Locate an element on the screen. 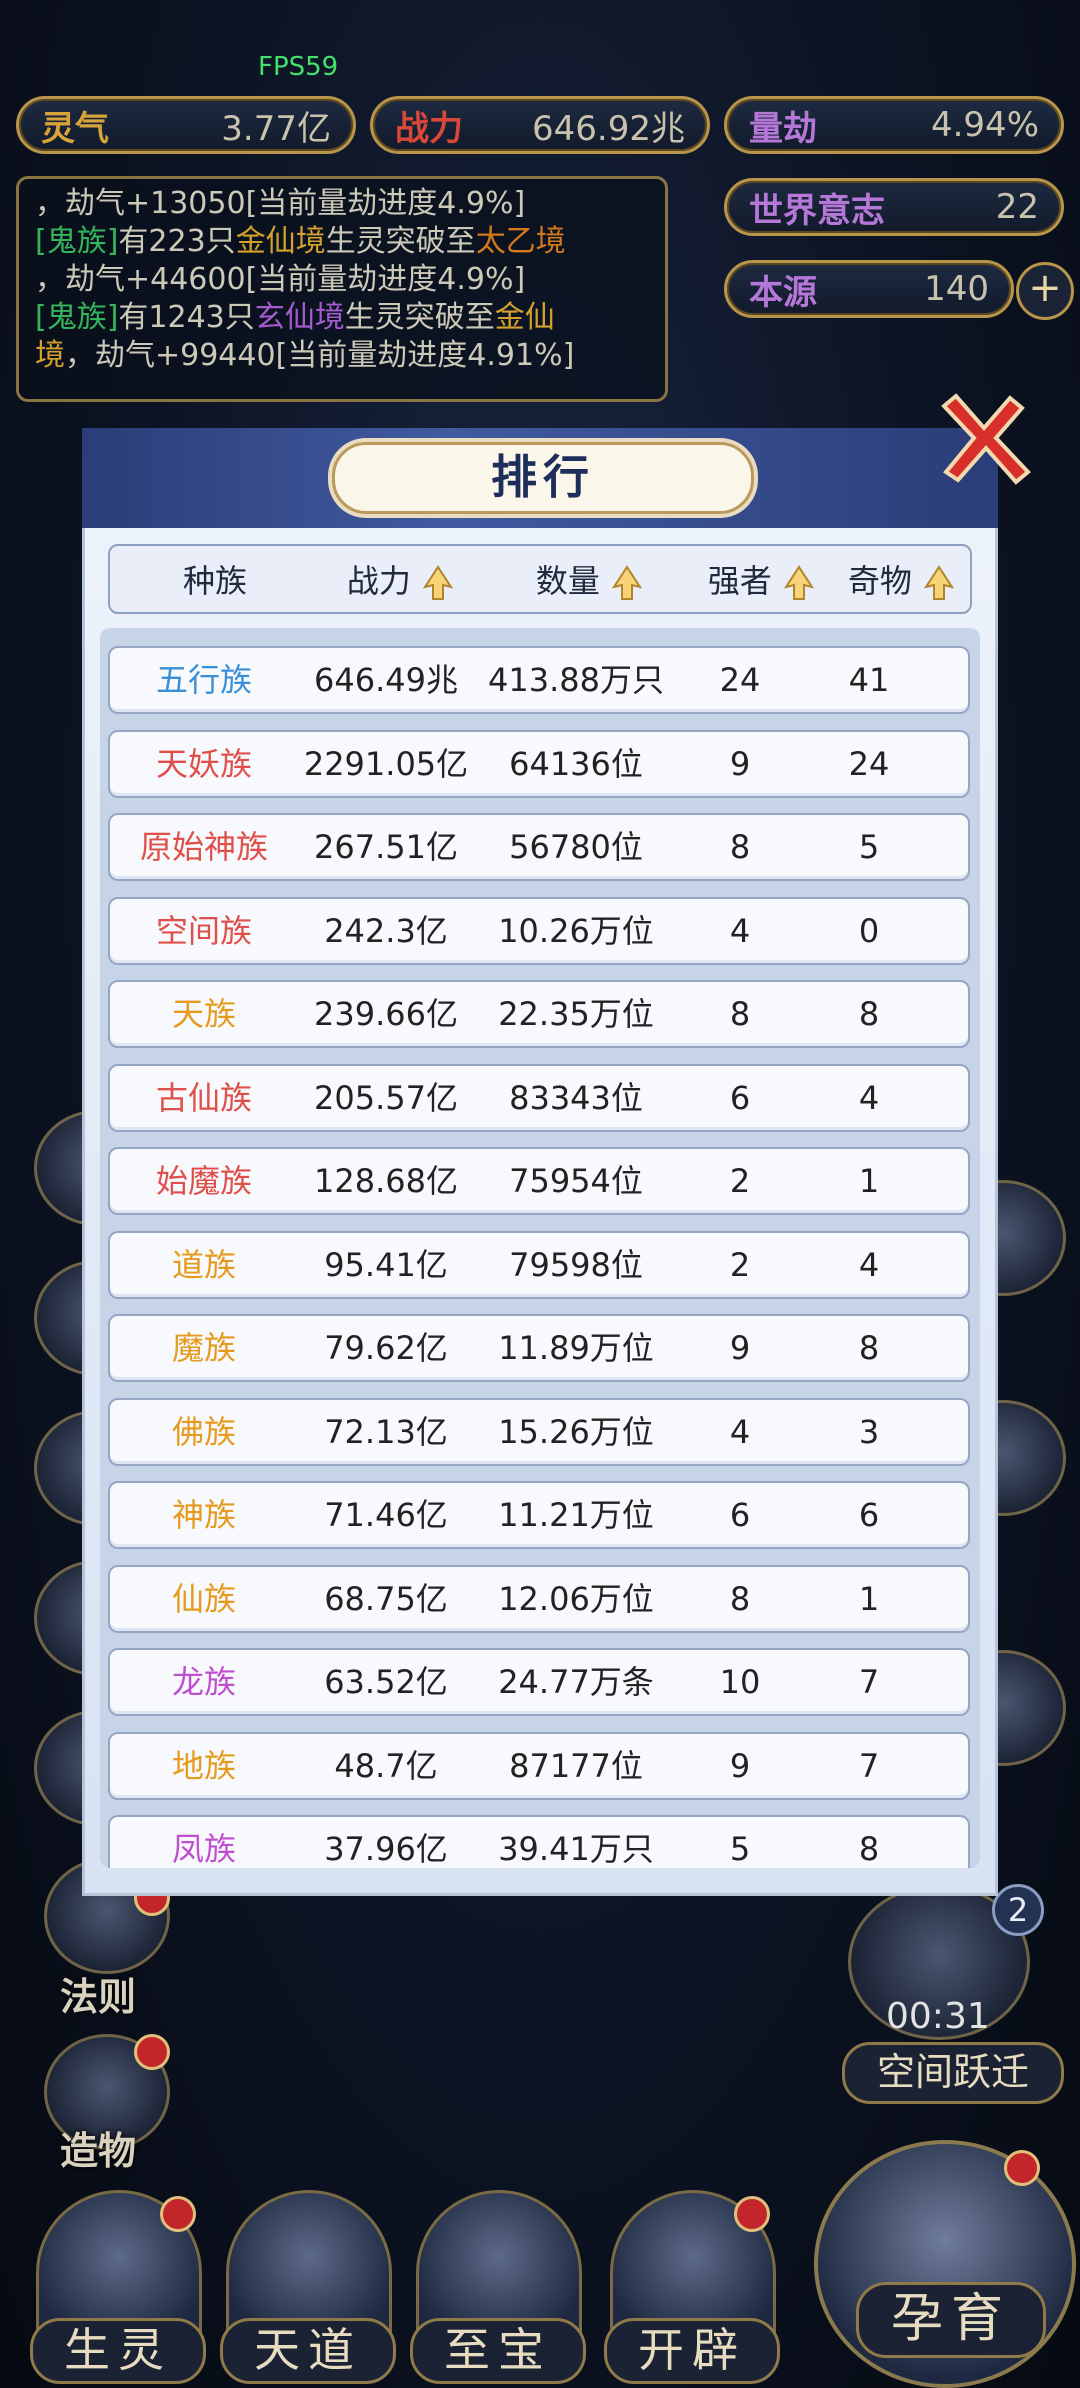 This screenshot has height=2388, width=1080. row-count: 83343位 is located at coordinates (576, 1097).